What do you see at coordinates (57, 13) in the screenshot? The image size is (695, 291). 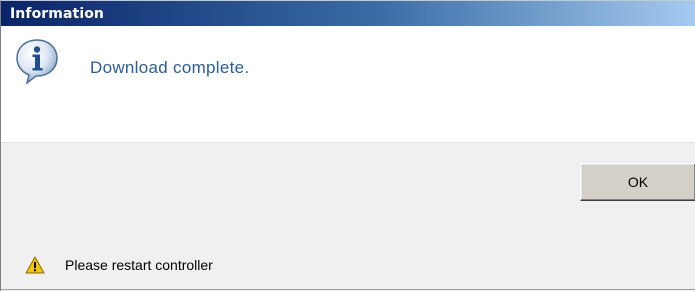 I see `window-title: Information` at bounding box center [57, 13].